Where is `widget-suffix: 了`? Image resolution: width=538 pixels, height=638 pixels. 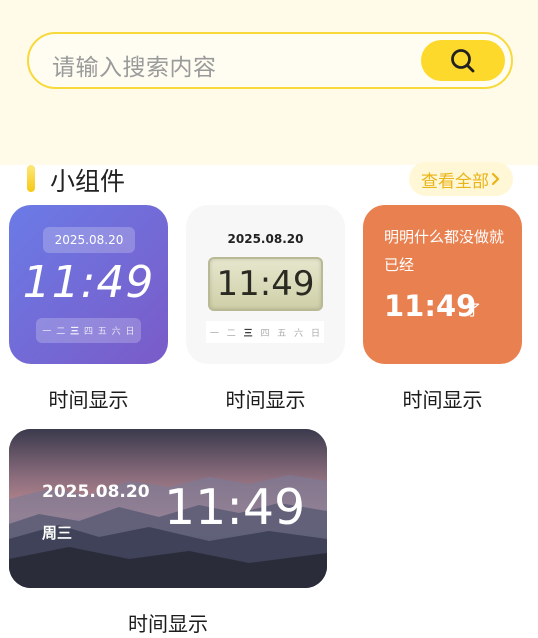
widget-suffix: 了 is located at coordinates (474, 310).